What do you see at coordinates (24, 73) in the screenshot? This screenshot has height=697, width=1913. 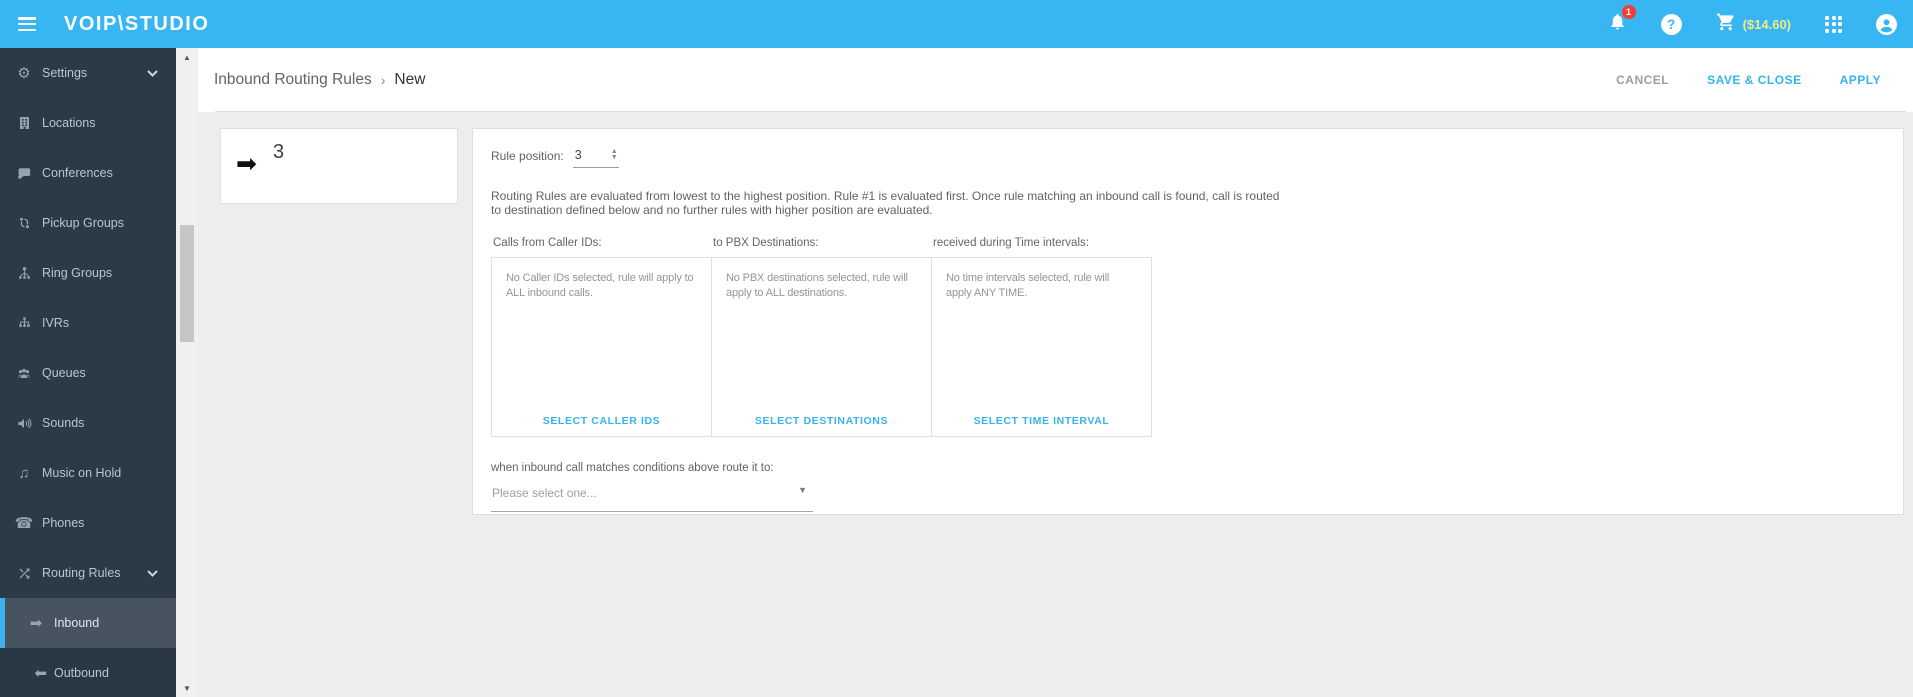 I see `gear-icon: ⚙` at bounding box center [24, 73].